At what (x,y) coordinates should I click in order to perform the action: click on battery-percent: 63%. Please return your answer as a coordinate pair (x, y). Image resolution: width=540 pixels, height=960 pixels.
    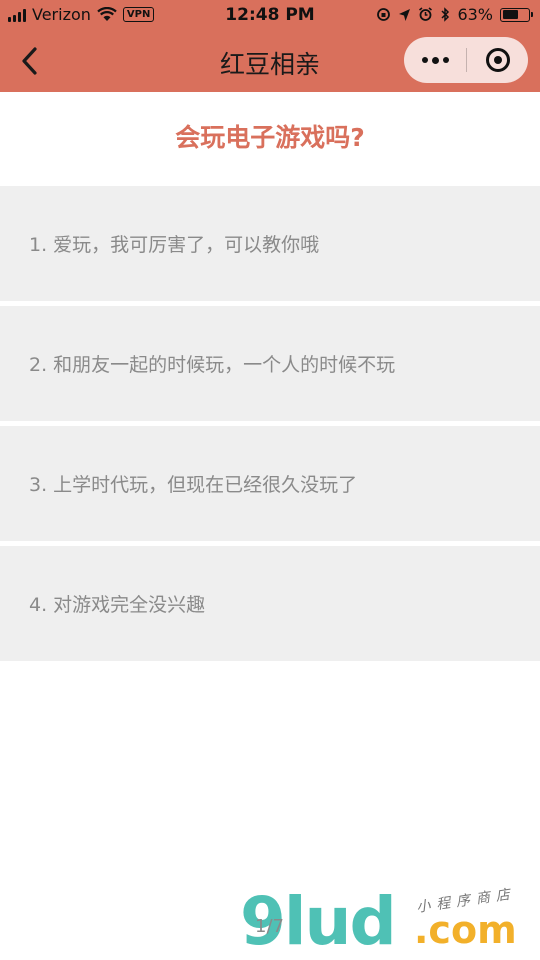
    Looking at the image, I should click on (475, 14).